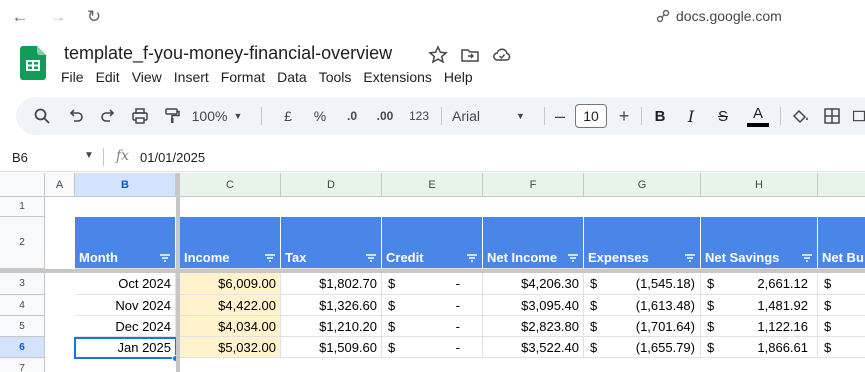 This screenshot has width=865, height=372. What do you see at coordinates (125, 284) in the screenshot?
I see `month-cell: Oct 2024` at bounding box center [125, 284].